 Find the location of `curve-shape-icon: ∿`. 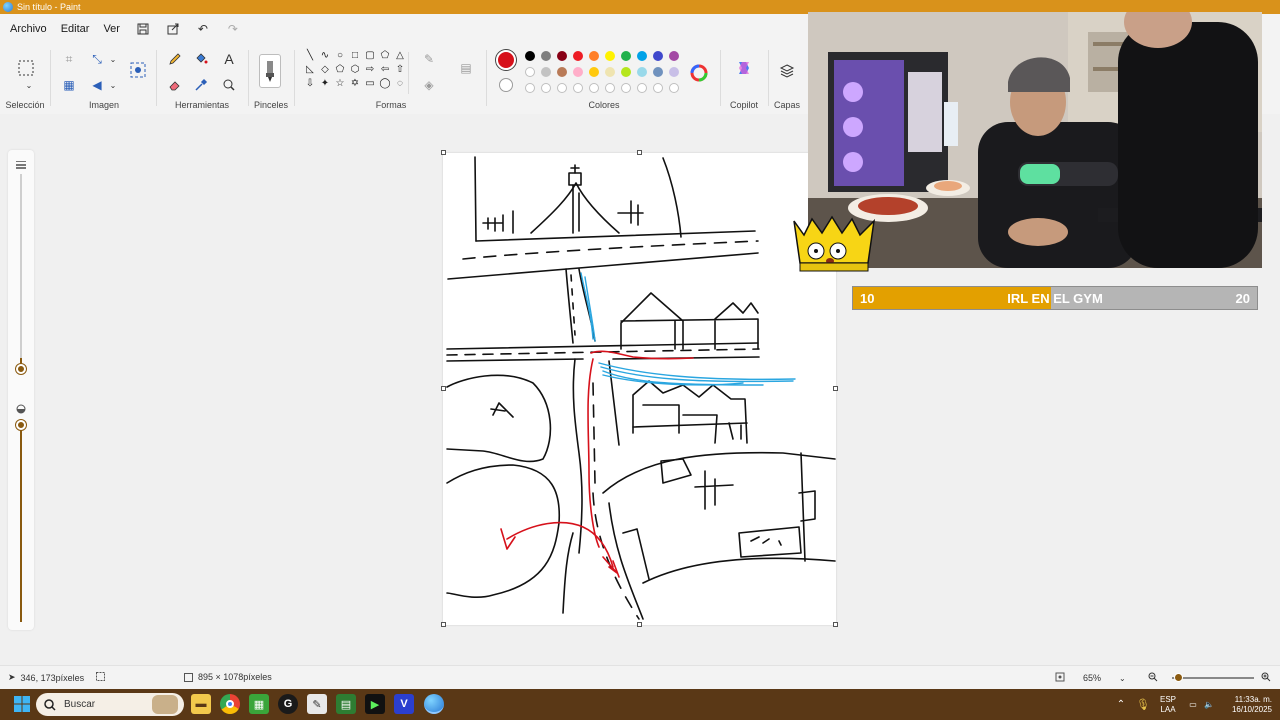

curve-shape-icon: ∿ is located at coordinates (325, 56).